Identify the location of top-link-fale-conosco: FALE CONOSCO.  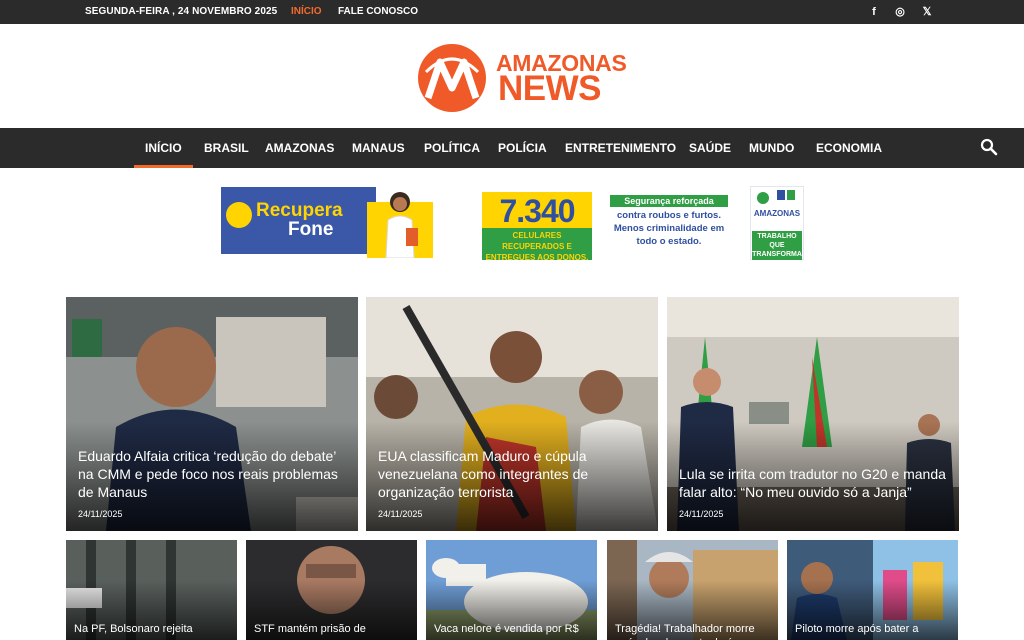
(378, 11).